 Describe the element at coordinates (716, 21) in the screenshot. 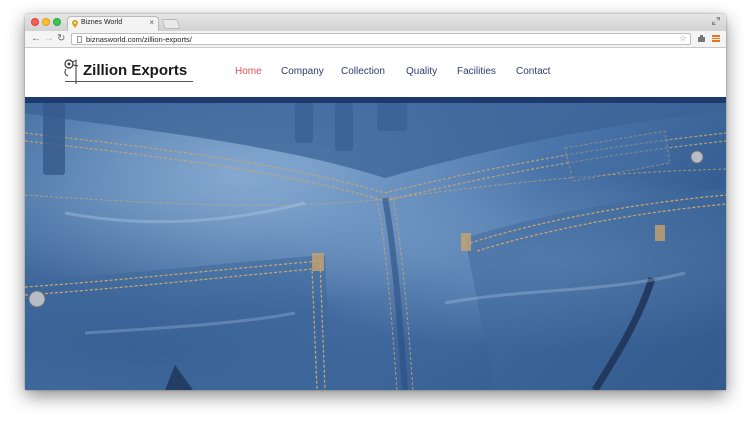

I see `fullscreen-icon` at that location.